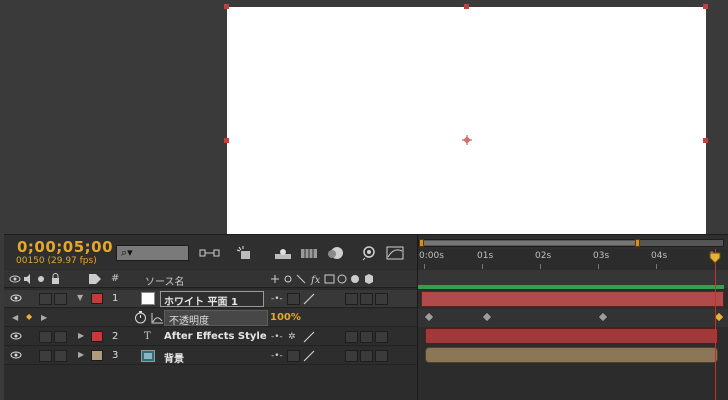  What do you see at coordinates (283, 253) in the screenshot?
I see `hide-shy-layers-icon` at bounding box center [283, 253].